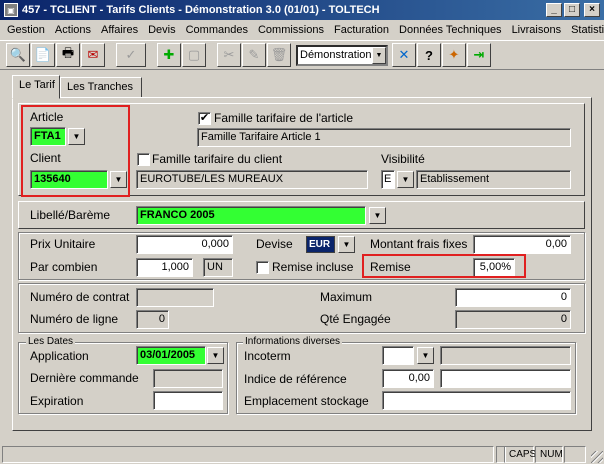 Image resolution: width=604 pixels, height=464 pixels. Describe the element at coordinates (75, 151) in the screenshot. I see `article-client-highlight` at that location.